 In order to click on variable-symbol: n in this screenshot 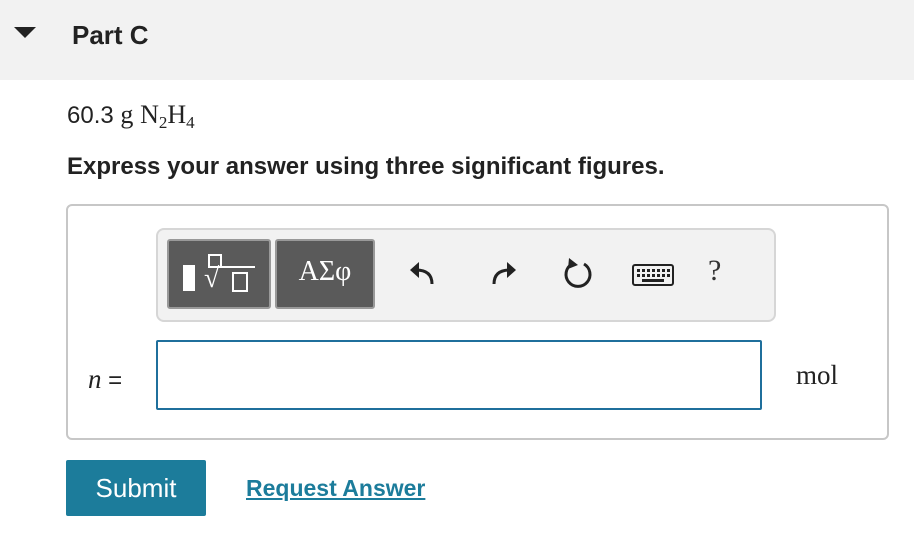, I will do `click(95, 379)`.